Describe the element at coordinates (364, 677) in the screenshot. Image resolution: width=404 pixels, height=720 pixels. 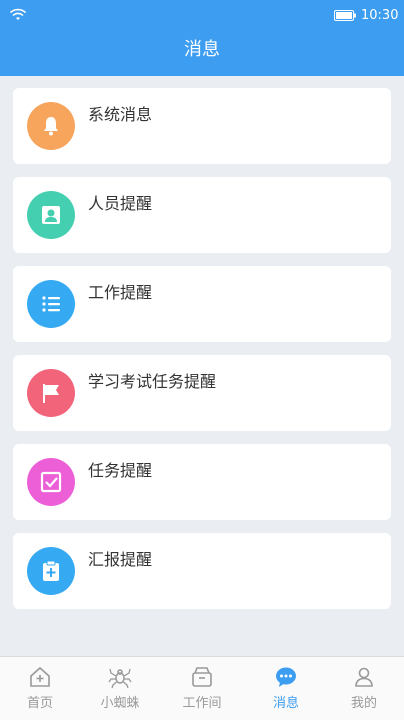
I see `person-icon` at that location.